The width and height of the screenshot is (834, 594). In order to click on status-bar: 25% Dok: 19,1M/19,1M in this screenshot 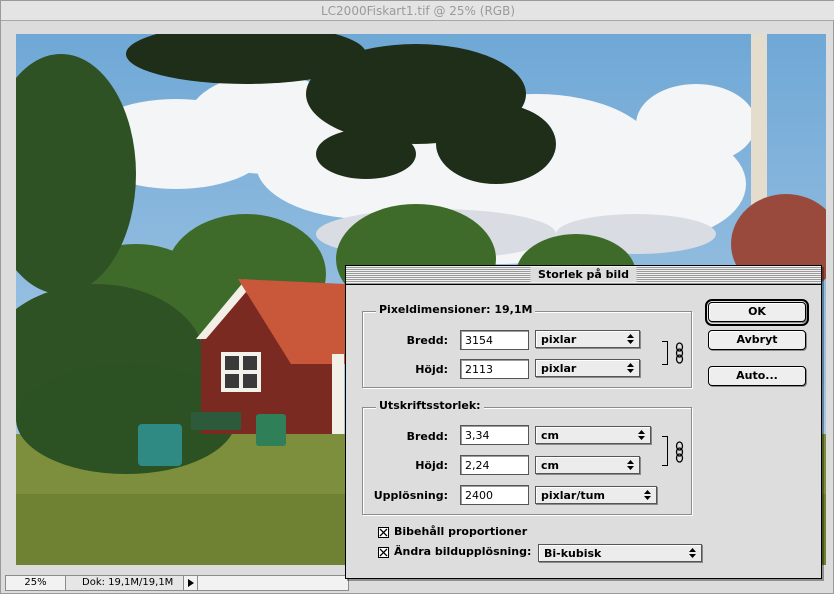, I will do `click(177, 583)`.